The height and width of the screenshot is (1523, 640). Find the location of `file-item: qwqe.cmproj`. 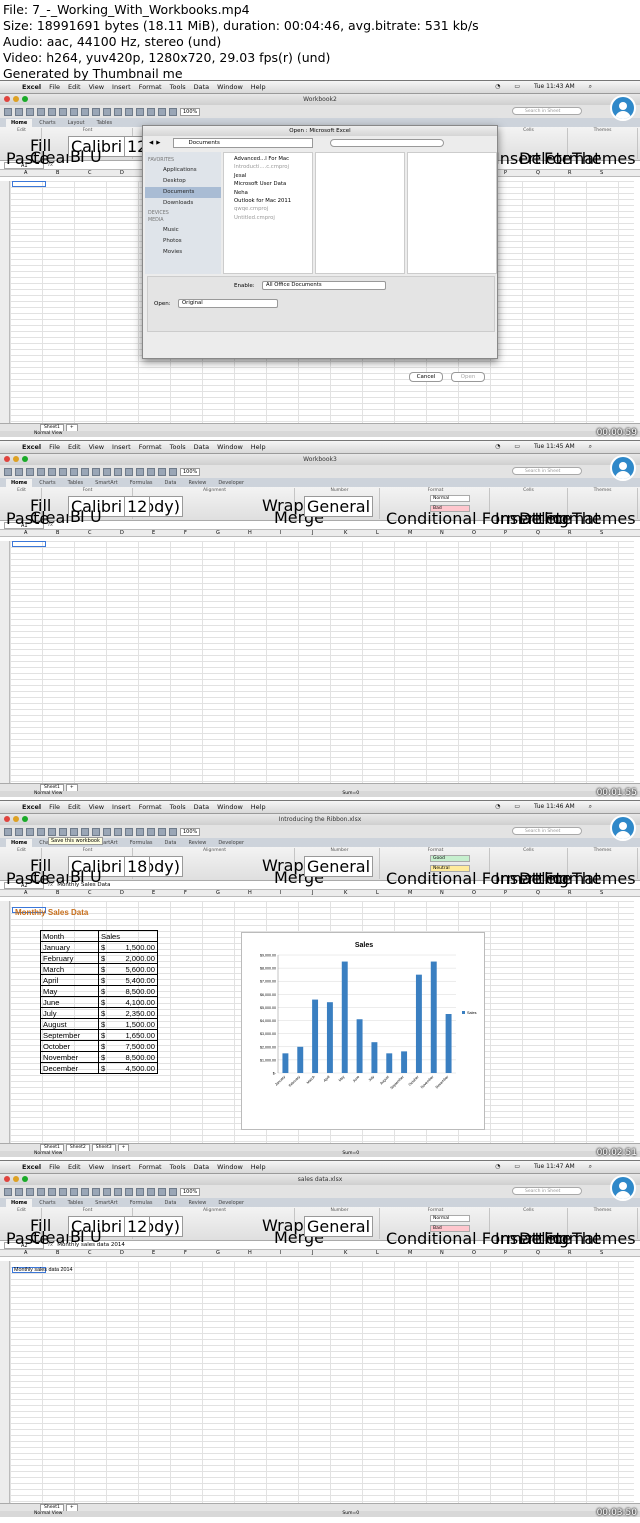

file-item: qwqe.cmproj is located at coordinates (268, 209).